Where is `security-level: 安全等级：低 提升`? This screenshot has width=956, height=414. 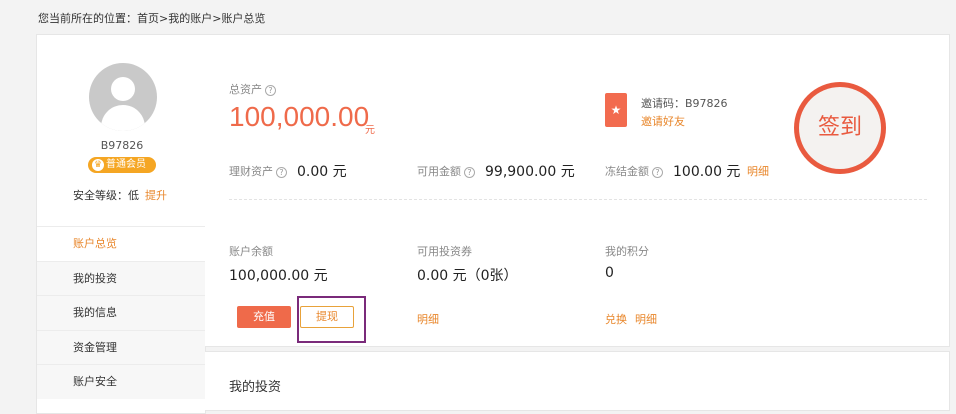
security-level: 安全等级：低 提升 is located at coordinates (120, 195).